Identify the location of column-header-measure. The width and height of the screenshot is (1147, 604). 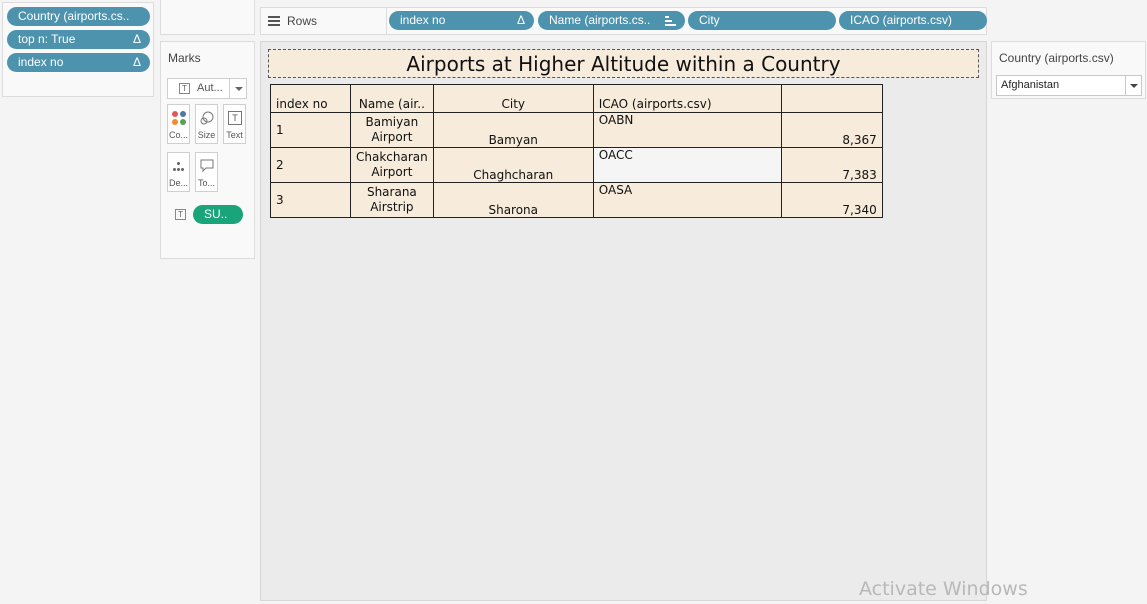
(831, 98).